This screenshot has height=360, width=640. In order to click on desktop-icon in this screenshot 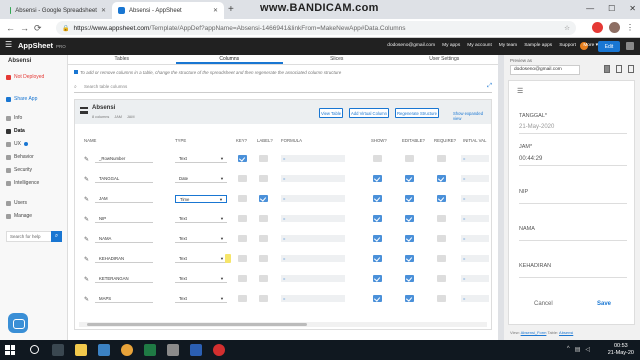, I will do `click(631, 69)`.